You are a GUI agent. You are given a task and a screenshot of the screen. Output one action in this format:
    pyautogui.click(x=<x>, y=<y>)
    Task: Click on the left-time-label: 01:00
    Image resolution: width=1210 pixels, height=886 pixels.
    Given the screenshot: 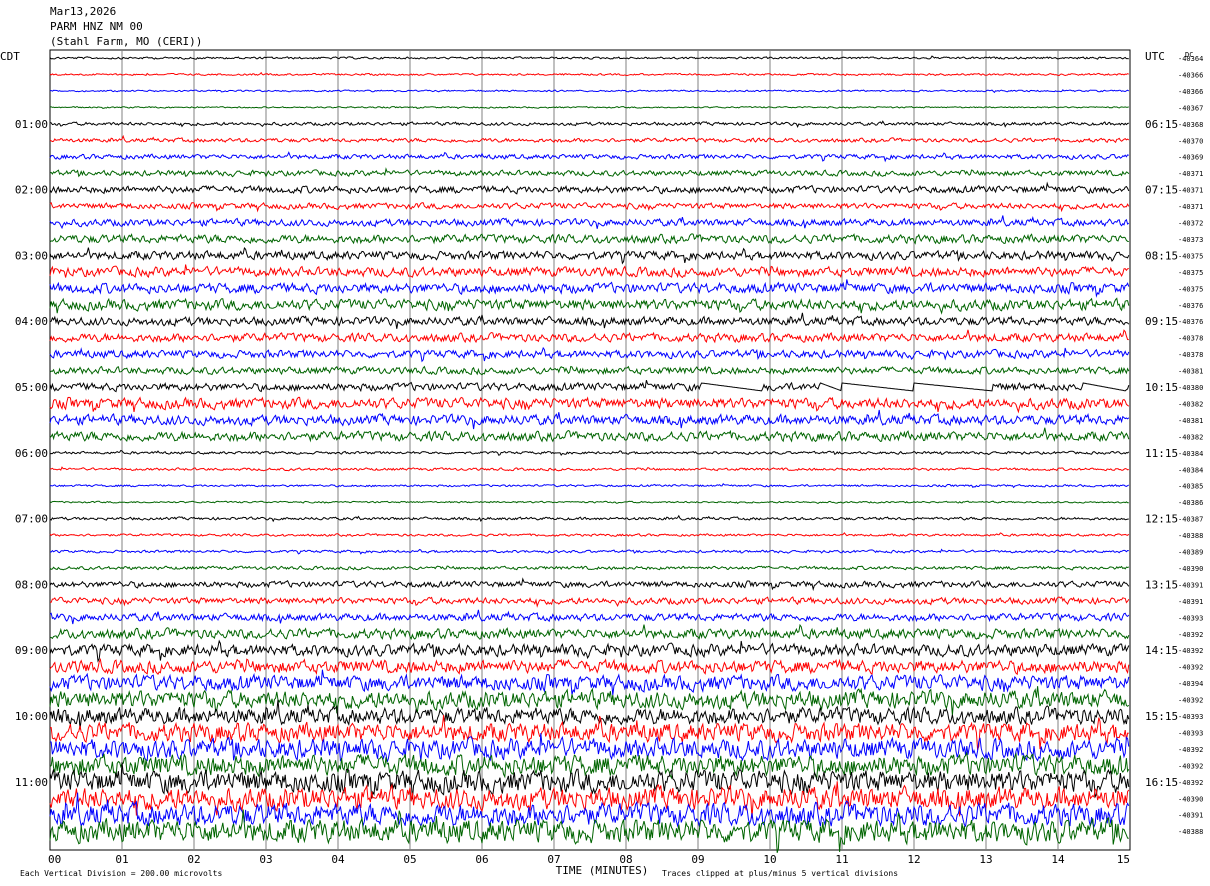 What is the action you would take?
    pyautogui.click(x=31, y=124)
    